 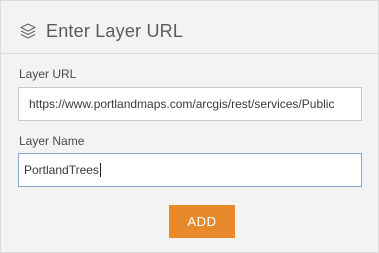 What do you see at coordinates (190, 170) in the screenshot?
I see `layer-name-input: PortlandTrees` at bounding box center [190, 170].